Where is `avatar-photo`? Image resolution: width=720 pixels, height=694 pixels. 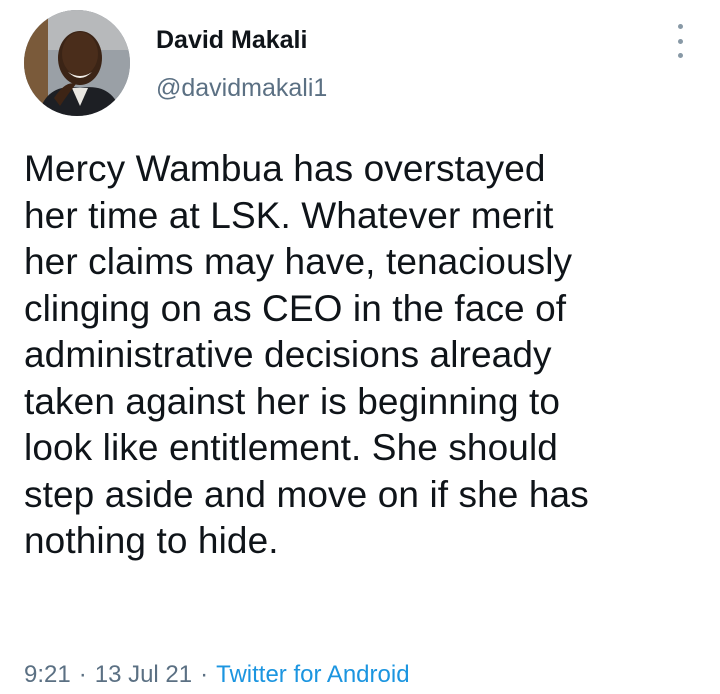 avatar-photo is located at coordinates (77, 63).